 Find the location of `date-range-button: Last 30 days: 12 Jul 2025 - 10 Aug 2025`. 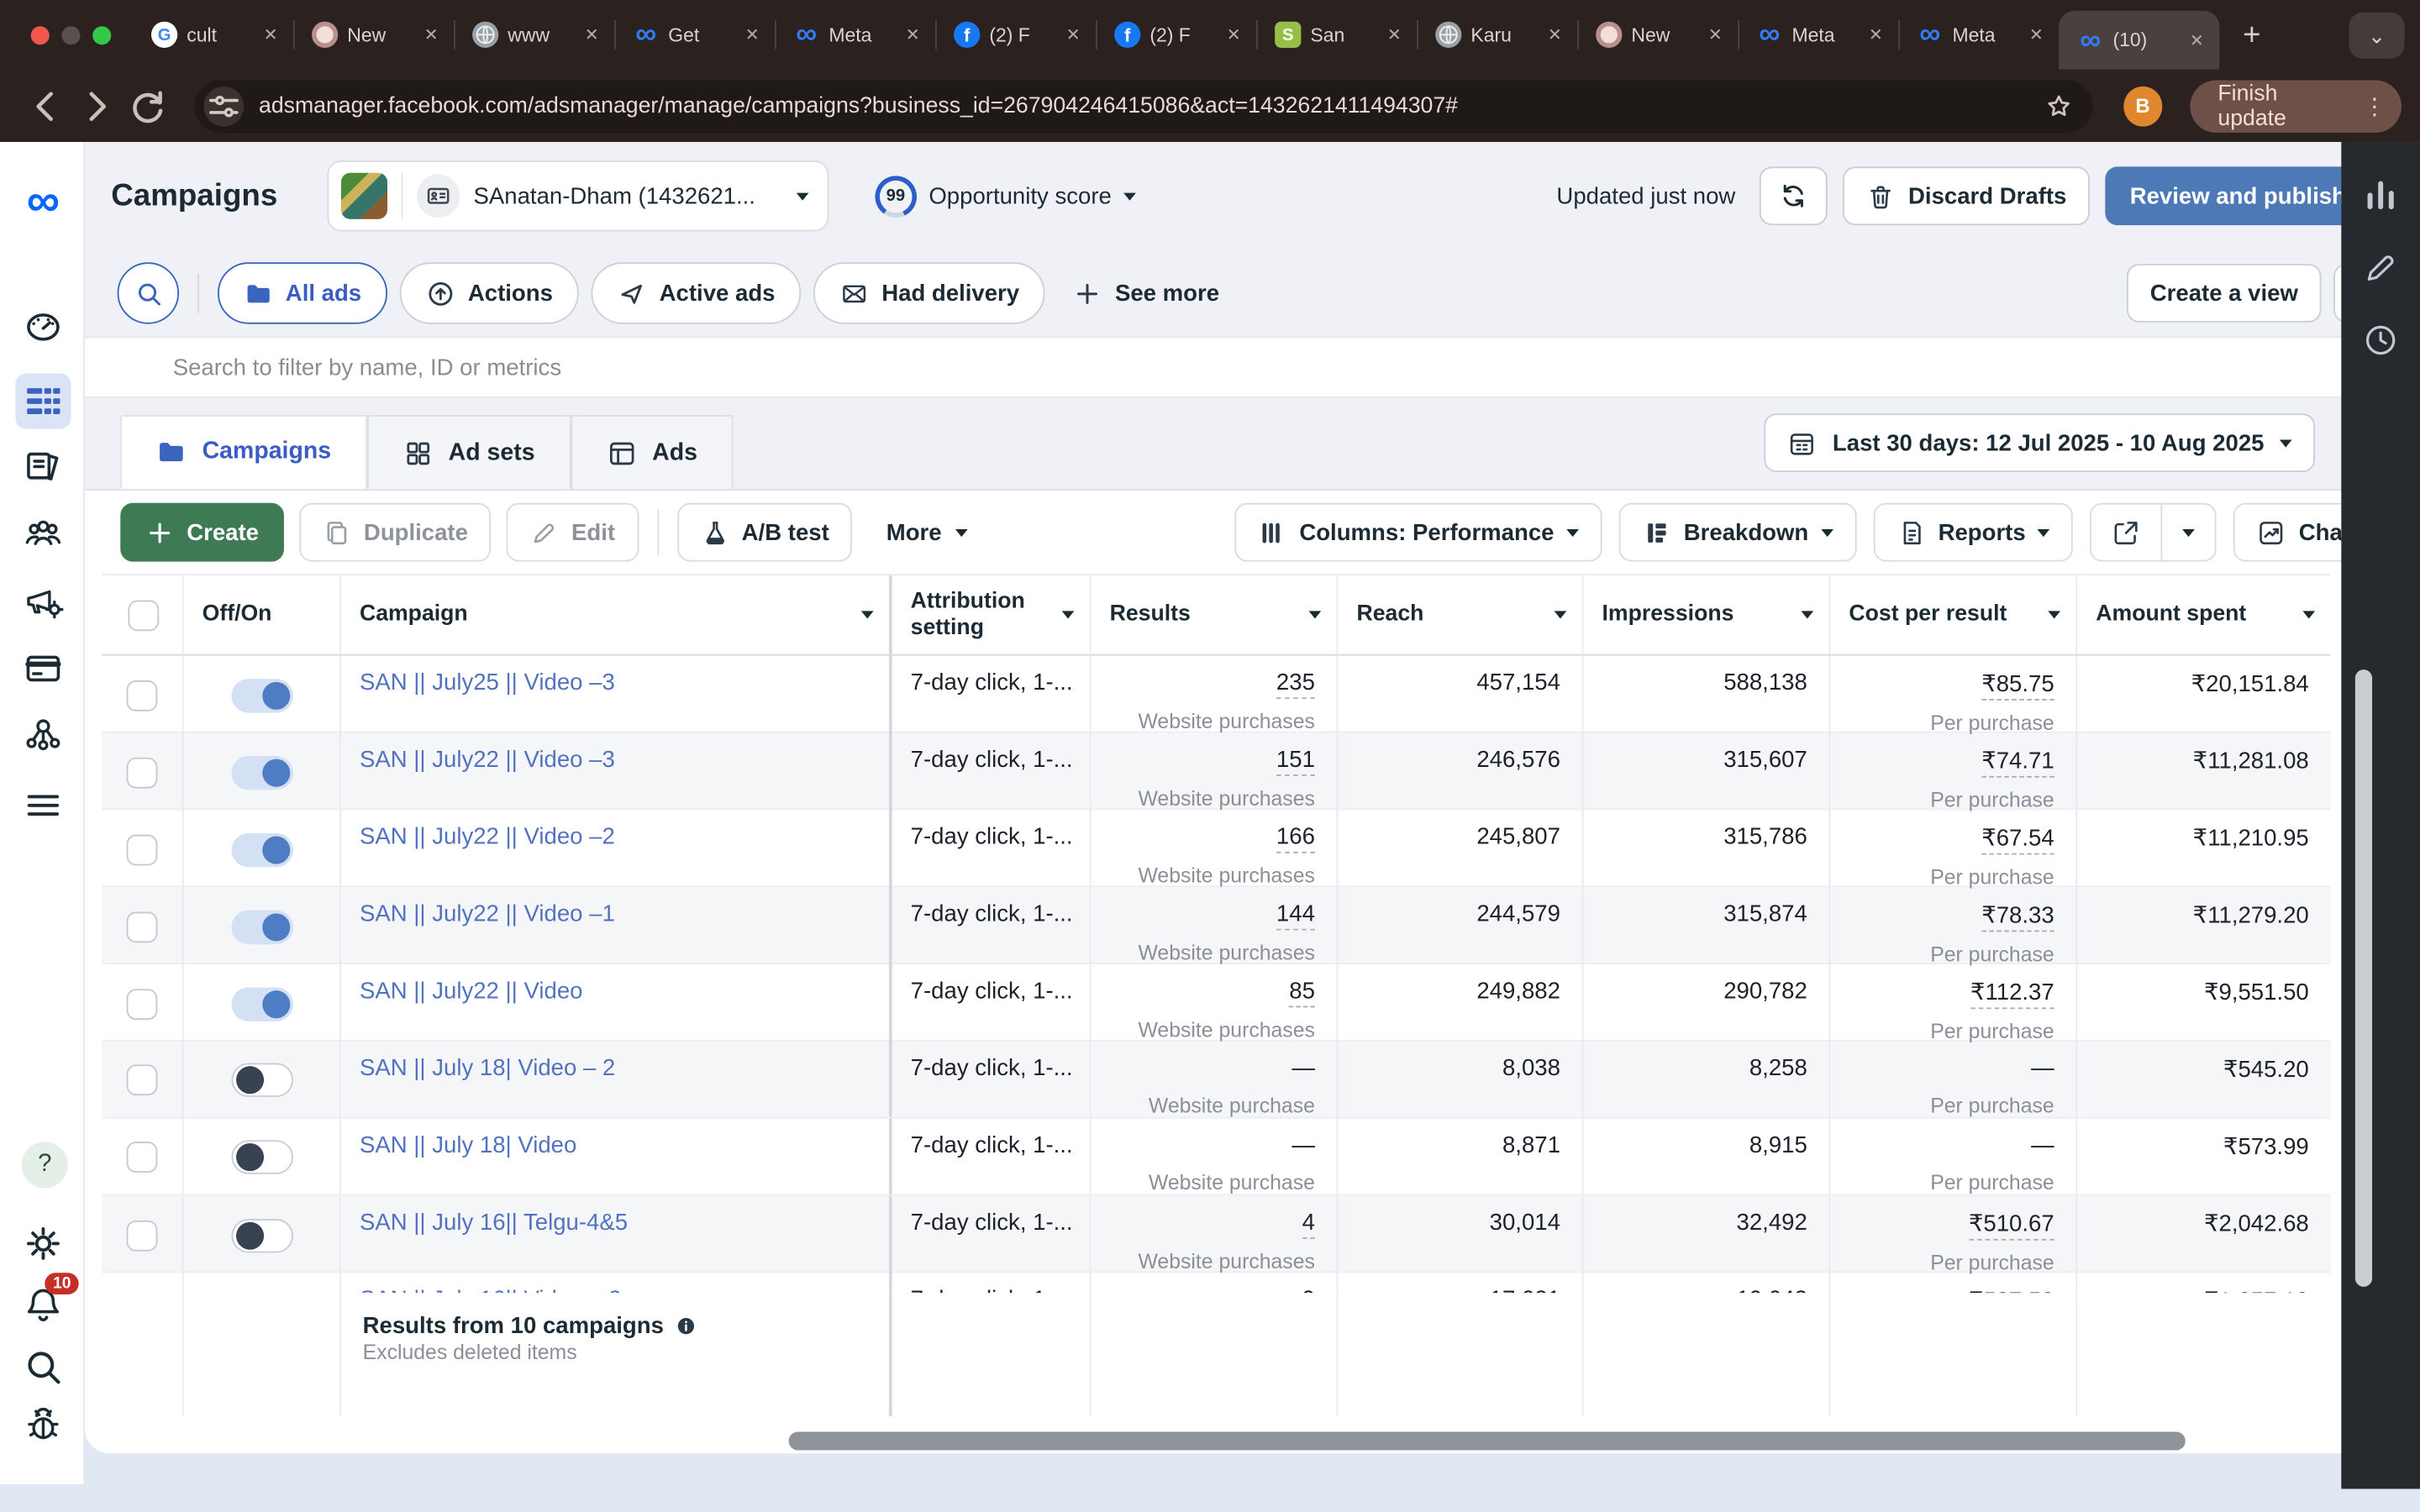

date-range-button: Last 30 days: 12 Jul 2025 - 10 Aug 2025 is located at coordinates (2041, 443).